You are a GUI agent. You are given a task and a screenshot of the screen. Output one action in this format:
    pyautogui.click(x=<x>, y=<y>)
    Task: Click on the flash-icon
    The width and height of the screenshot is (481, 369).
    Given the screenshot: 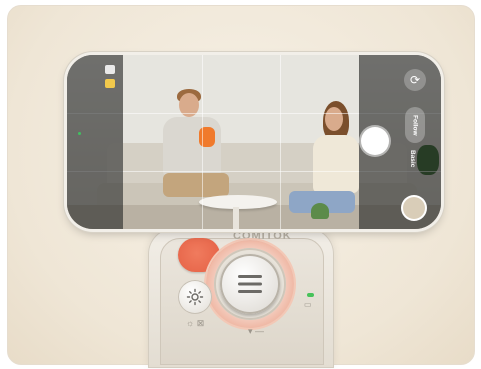 What is the action you would take?
    pyautogui.click(x=110, y=83)
    